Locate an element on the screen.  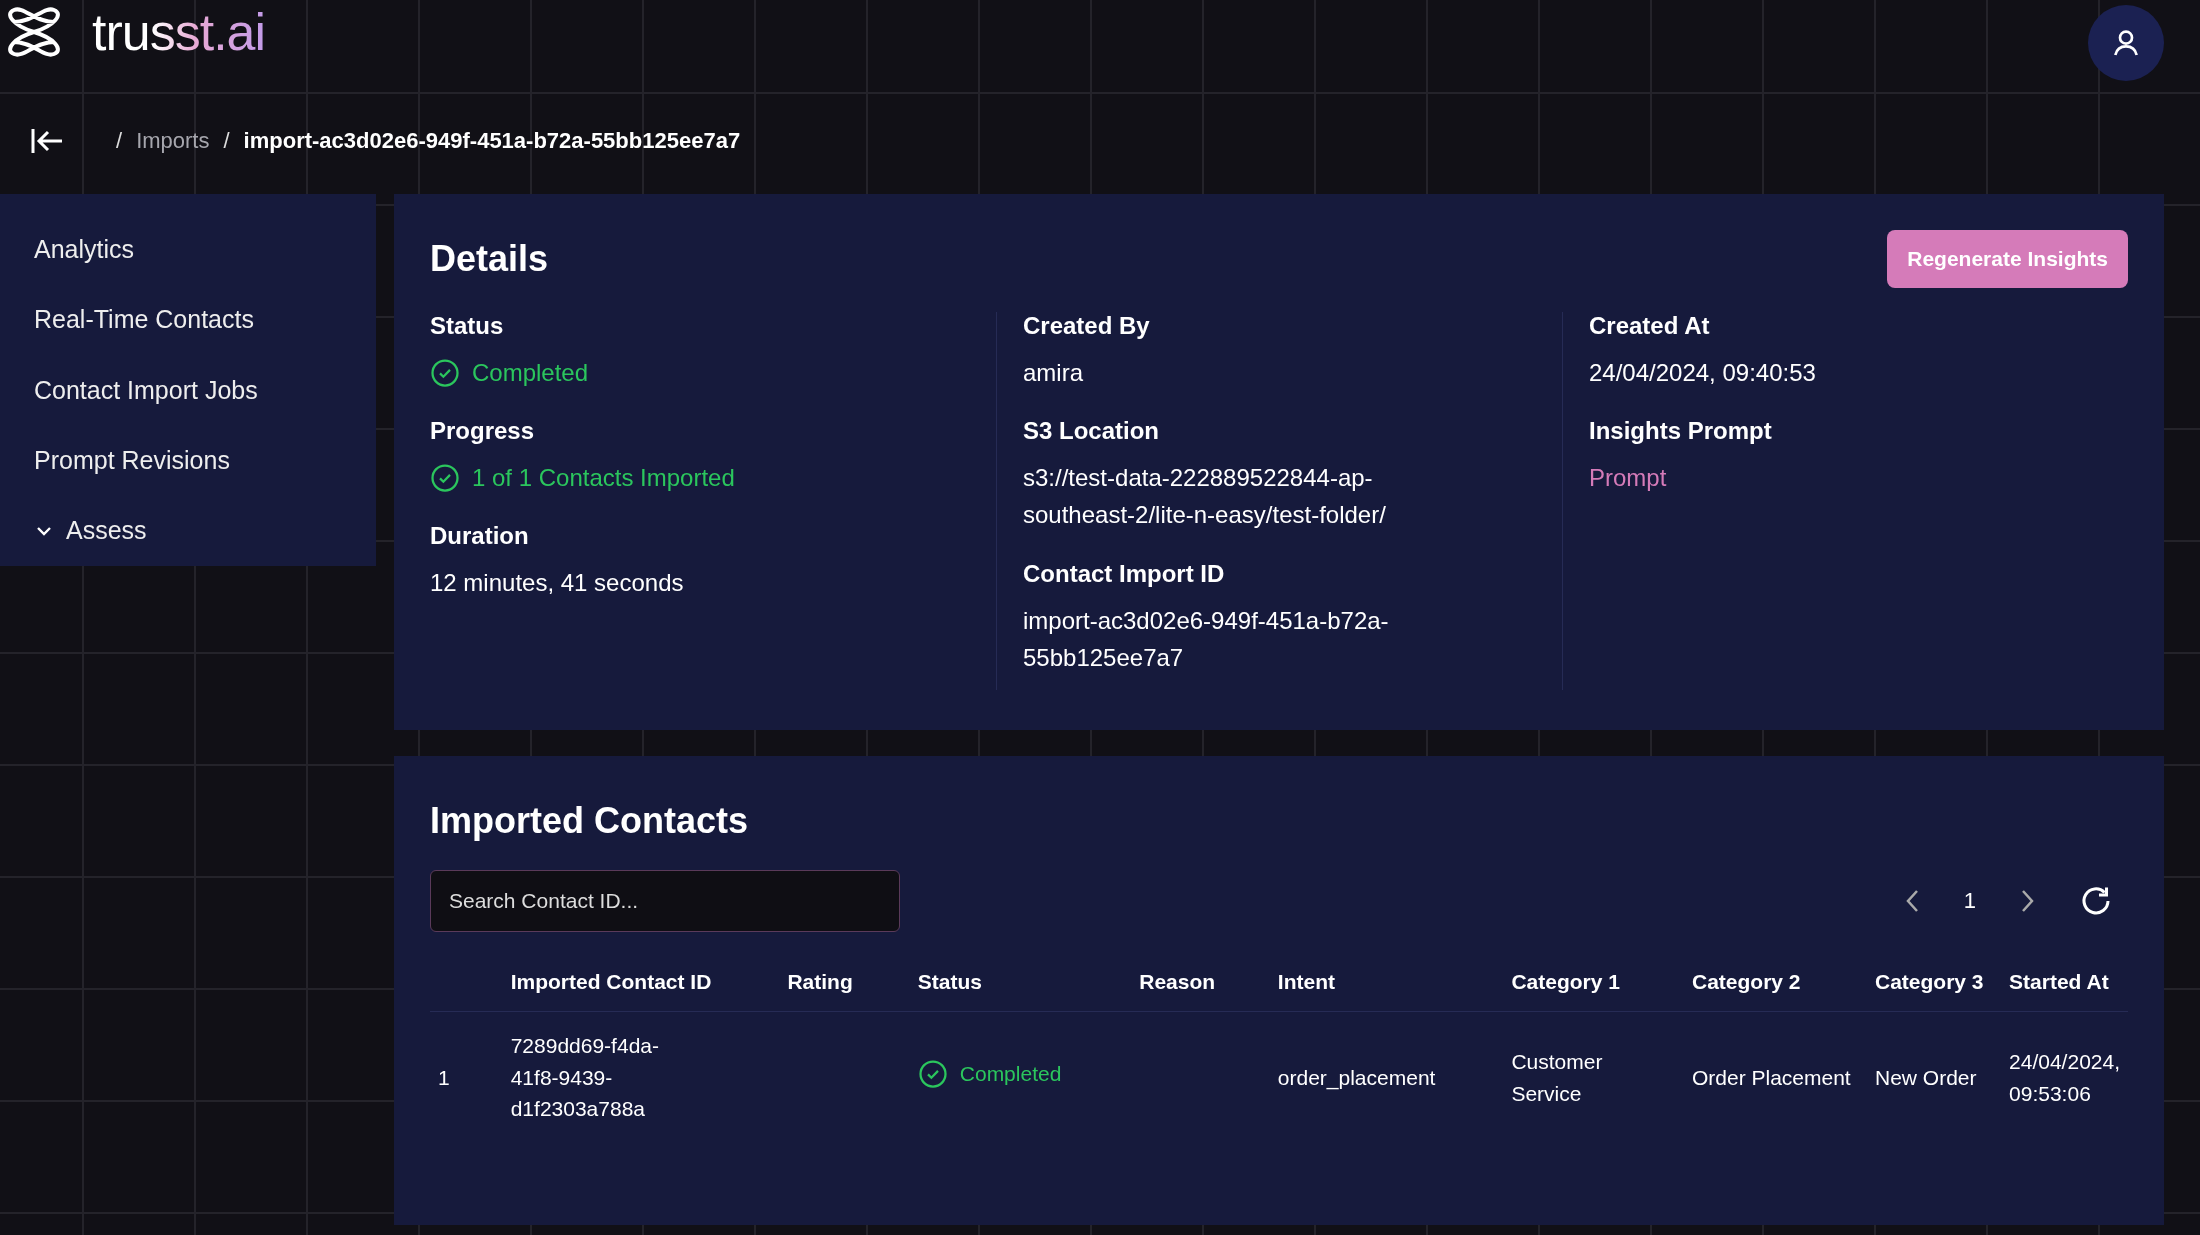
sidebar-item: Prompt Revisions is located at coordinates (205, 460).